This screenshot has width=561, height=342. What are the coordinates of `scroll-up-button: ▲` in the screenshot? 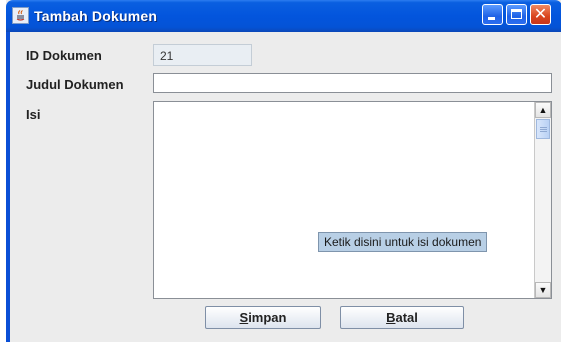 It's located at (543, 110).